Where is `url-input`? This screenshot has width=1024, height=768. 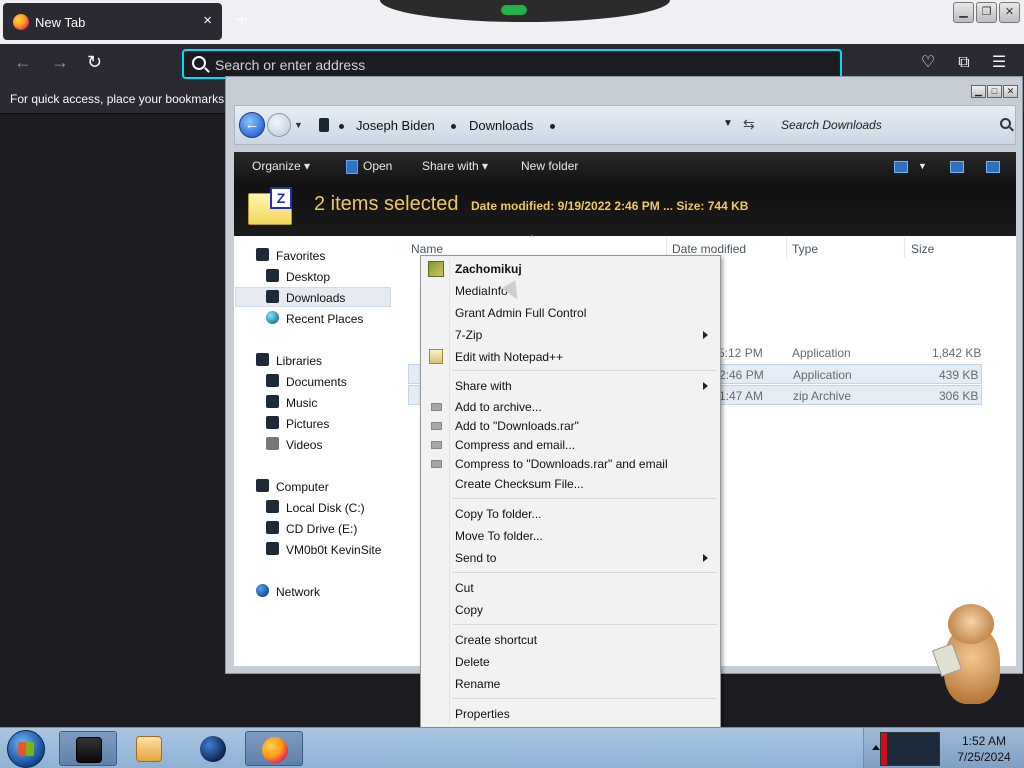 url-input is located at coordinates (515, 65).